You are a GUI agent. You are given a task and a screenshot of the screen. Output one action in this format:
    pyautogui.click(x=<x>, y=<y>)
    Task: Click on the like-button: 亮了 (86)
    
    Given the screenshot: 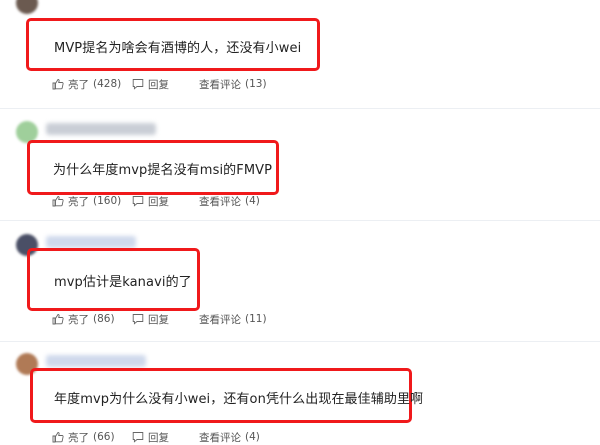 What is the action you would take?
    pyautogui.click(x=83, y=319)
    